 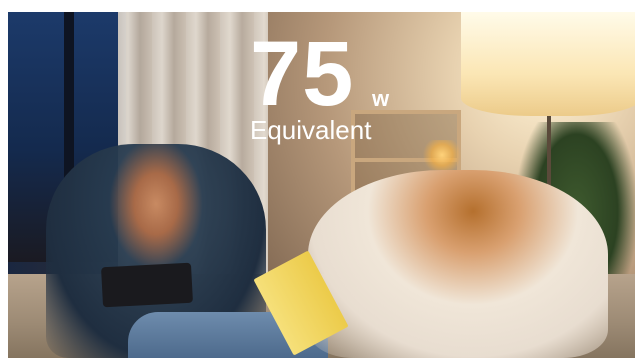 What do you see at coordinates (381, 98) in the screenshot?
I see `wattage-unit: w` at bounding box center [381, 98].